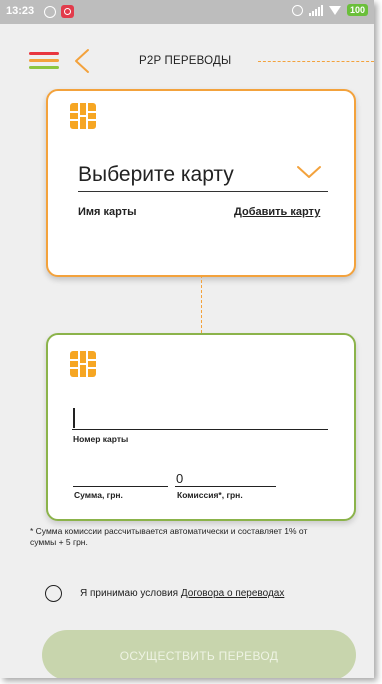 The width and height of the screenshot is (382, 684). Describe the element at coordinates (334, 10) in the screenshot. I see `wifi-icon` at that location.